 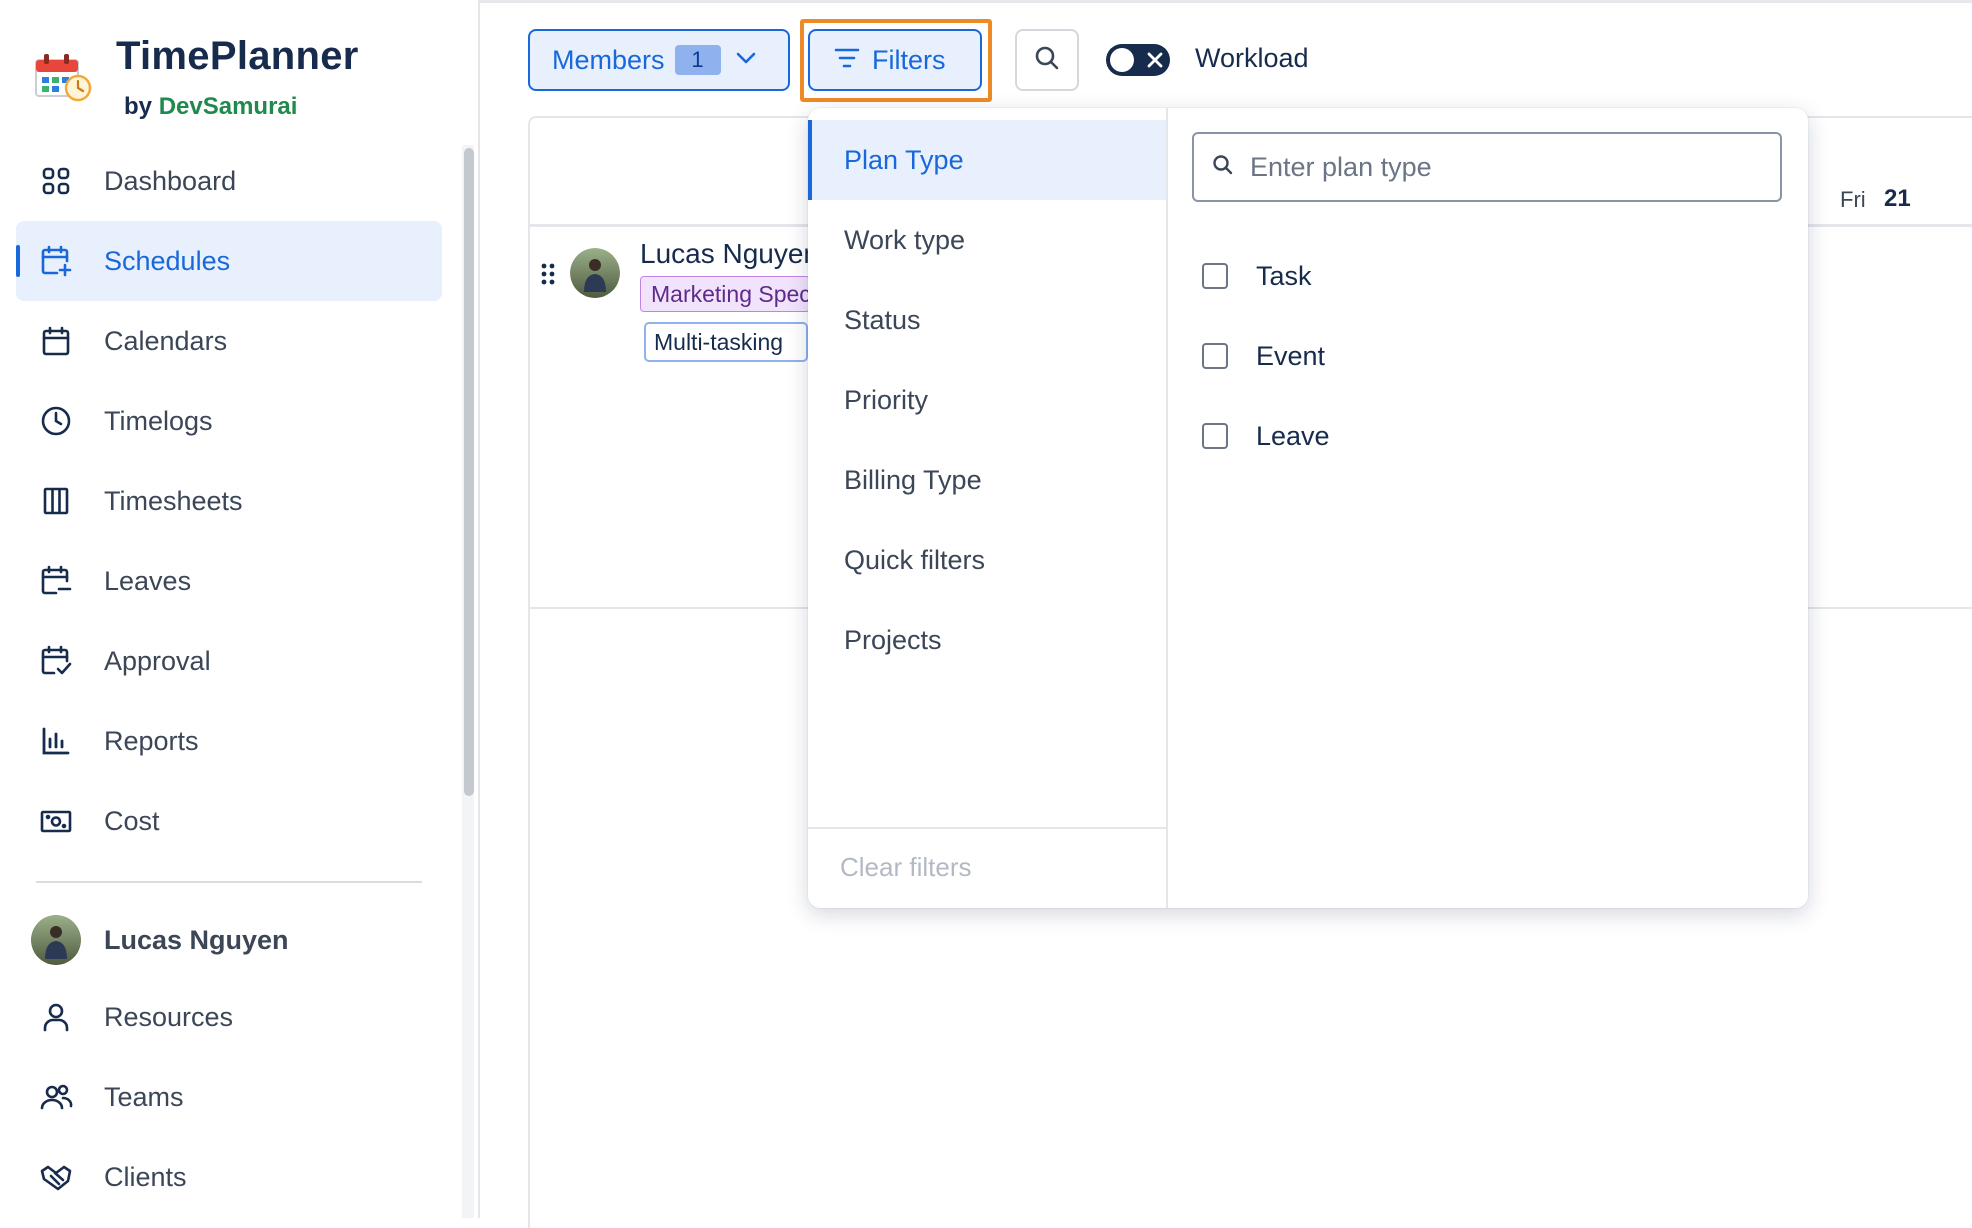 What do you see at coordinates (915, 559) in the screenshot?
I see `filter-category-label: Quick filters` at bounding box center [915, 559].